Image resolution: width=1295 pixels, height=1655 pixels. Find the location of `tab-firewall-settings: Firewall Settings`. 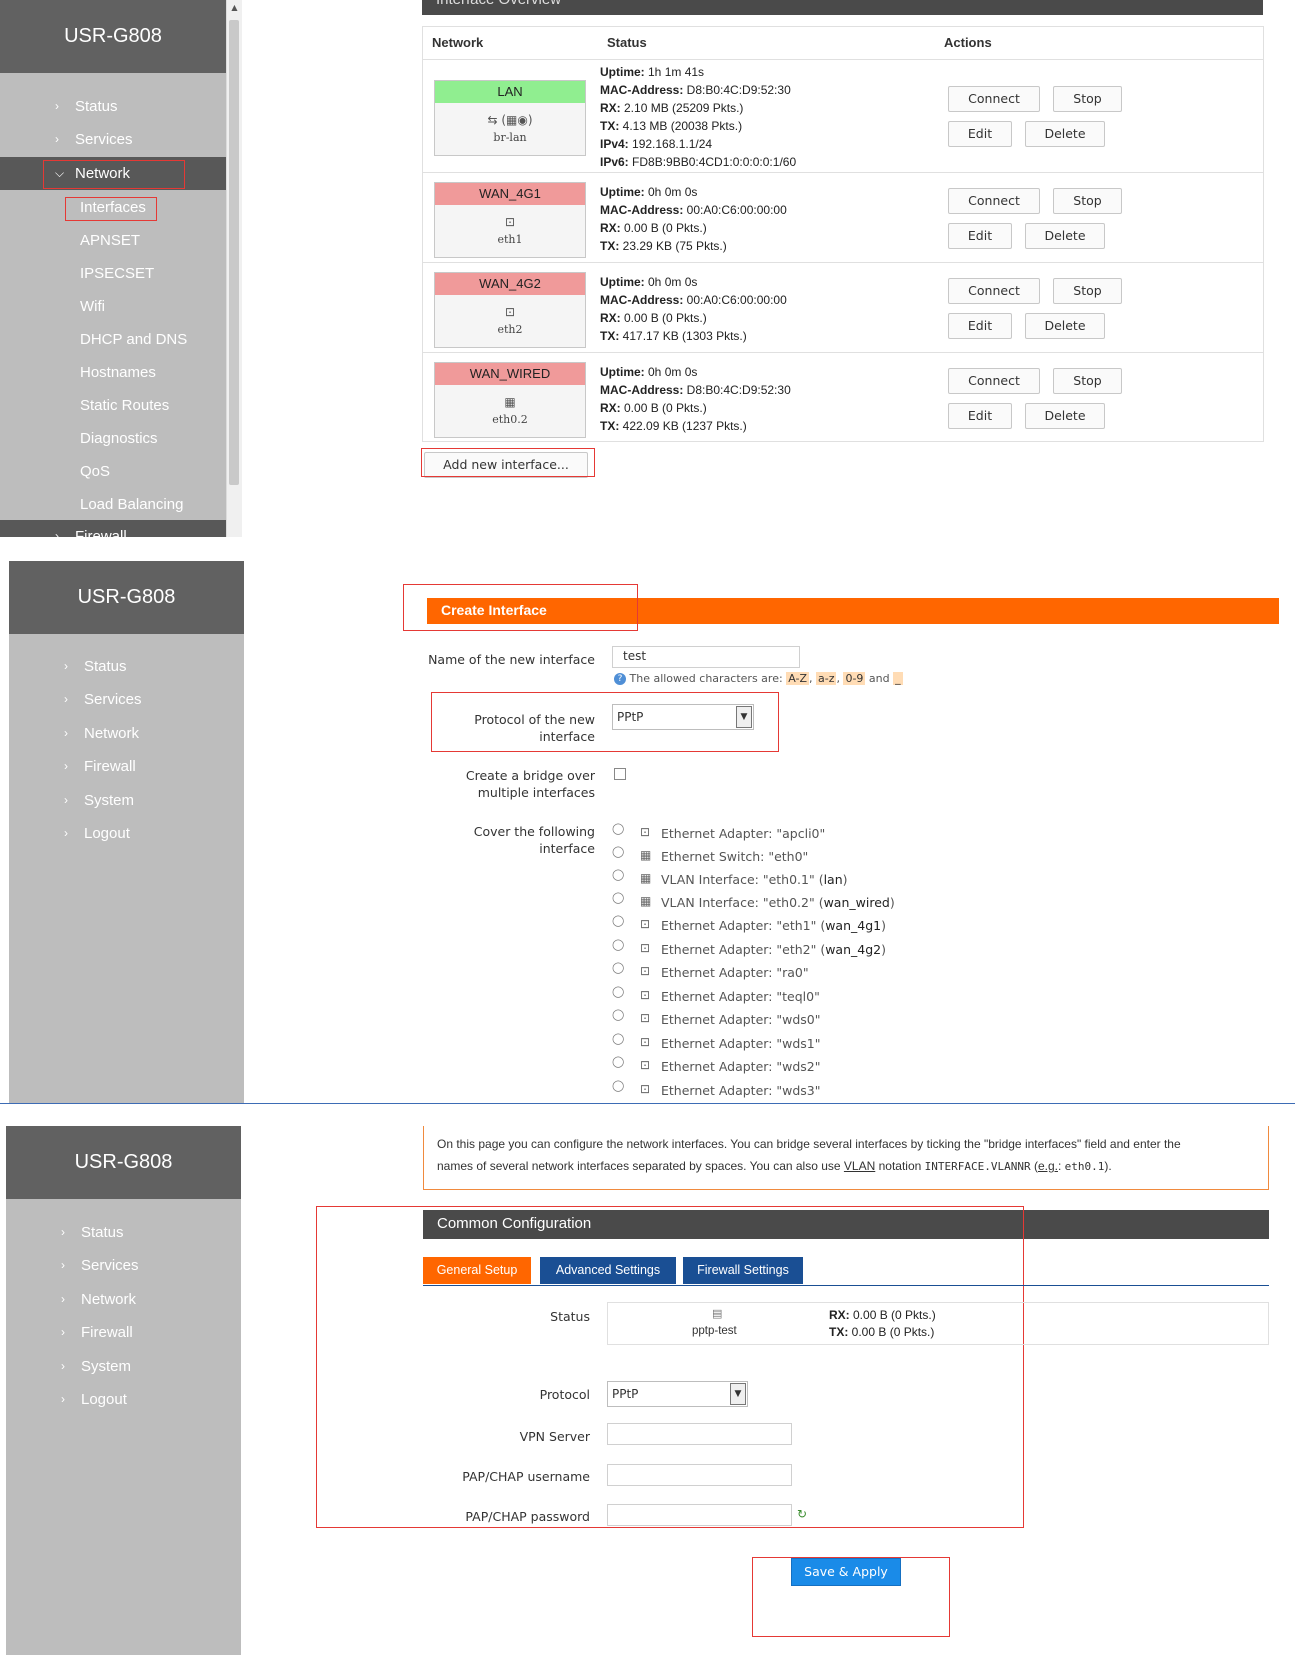

tab-firewall-settings: Firewall Settings is located at coordinates (743, 1270).